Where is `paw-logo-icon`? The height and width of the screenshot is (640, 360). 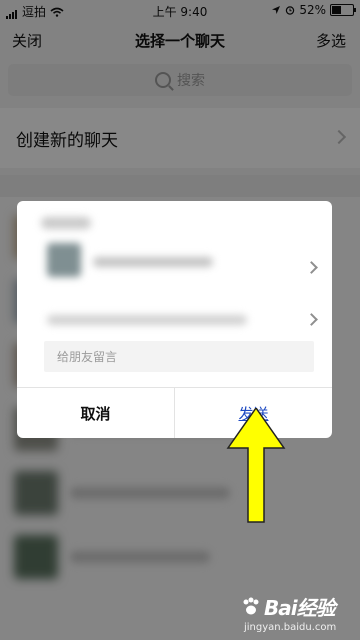
paw-logo-icon is located at coordinates (251, 606).